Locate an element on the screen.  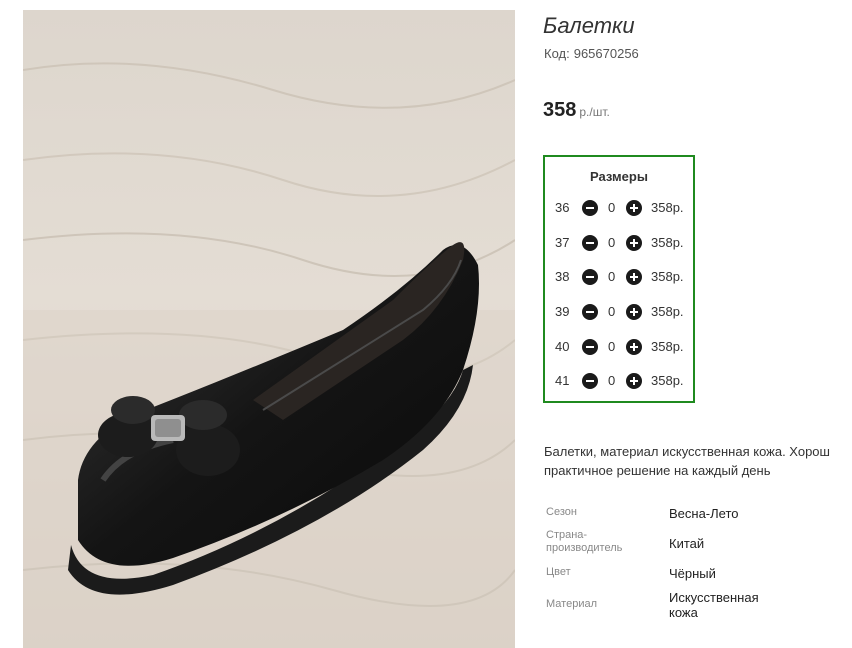
price-unit: р./шт. is located at coordinates (594, 112).